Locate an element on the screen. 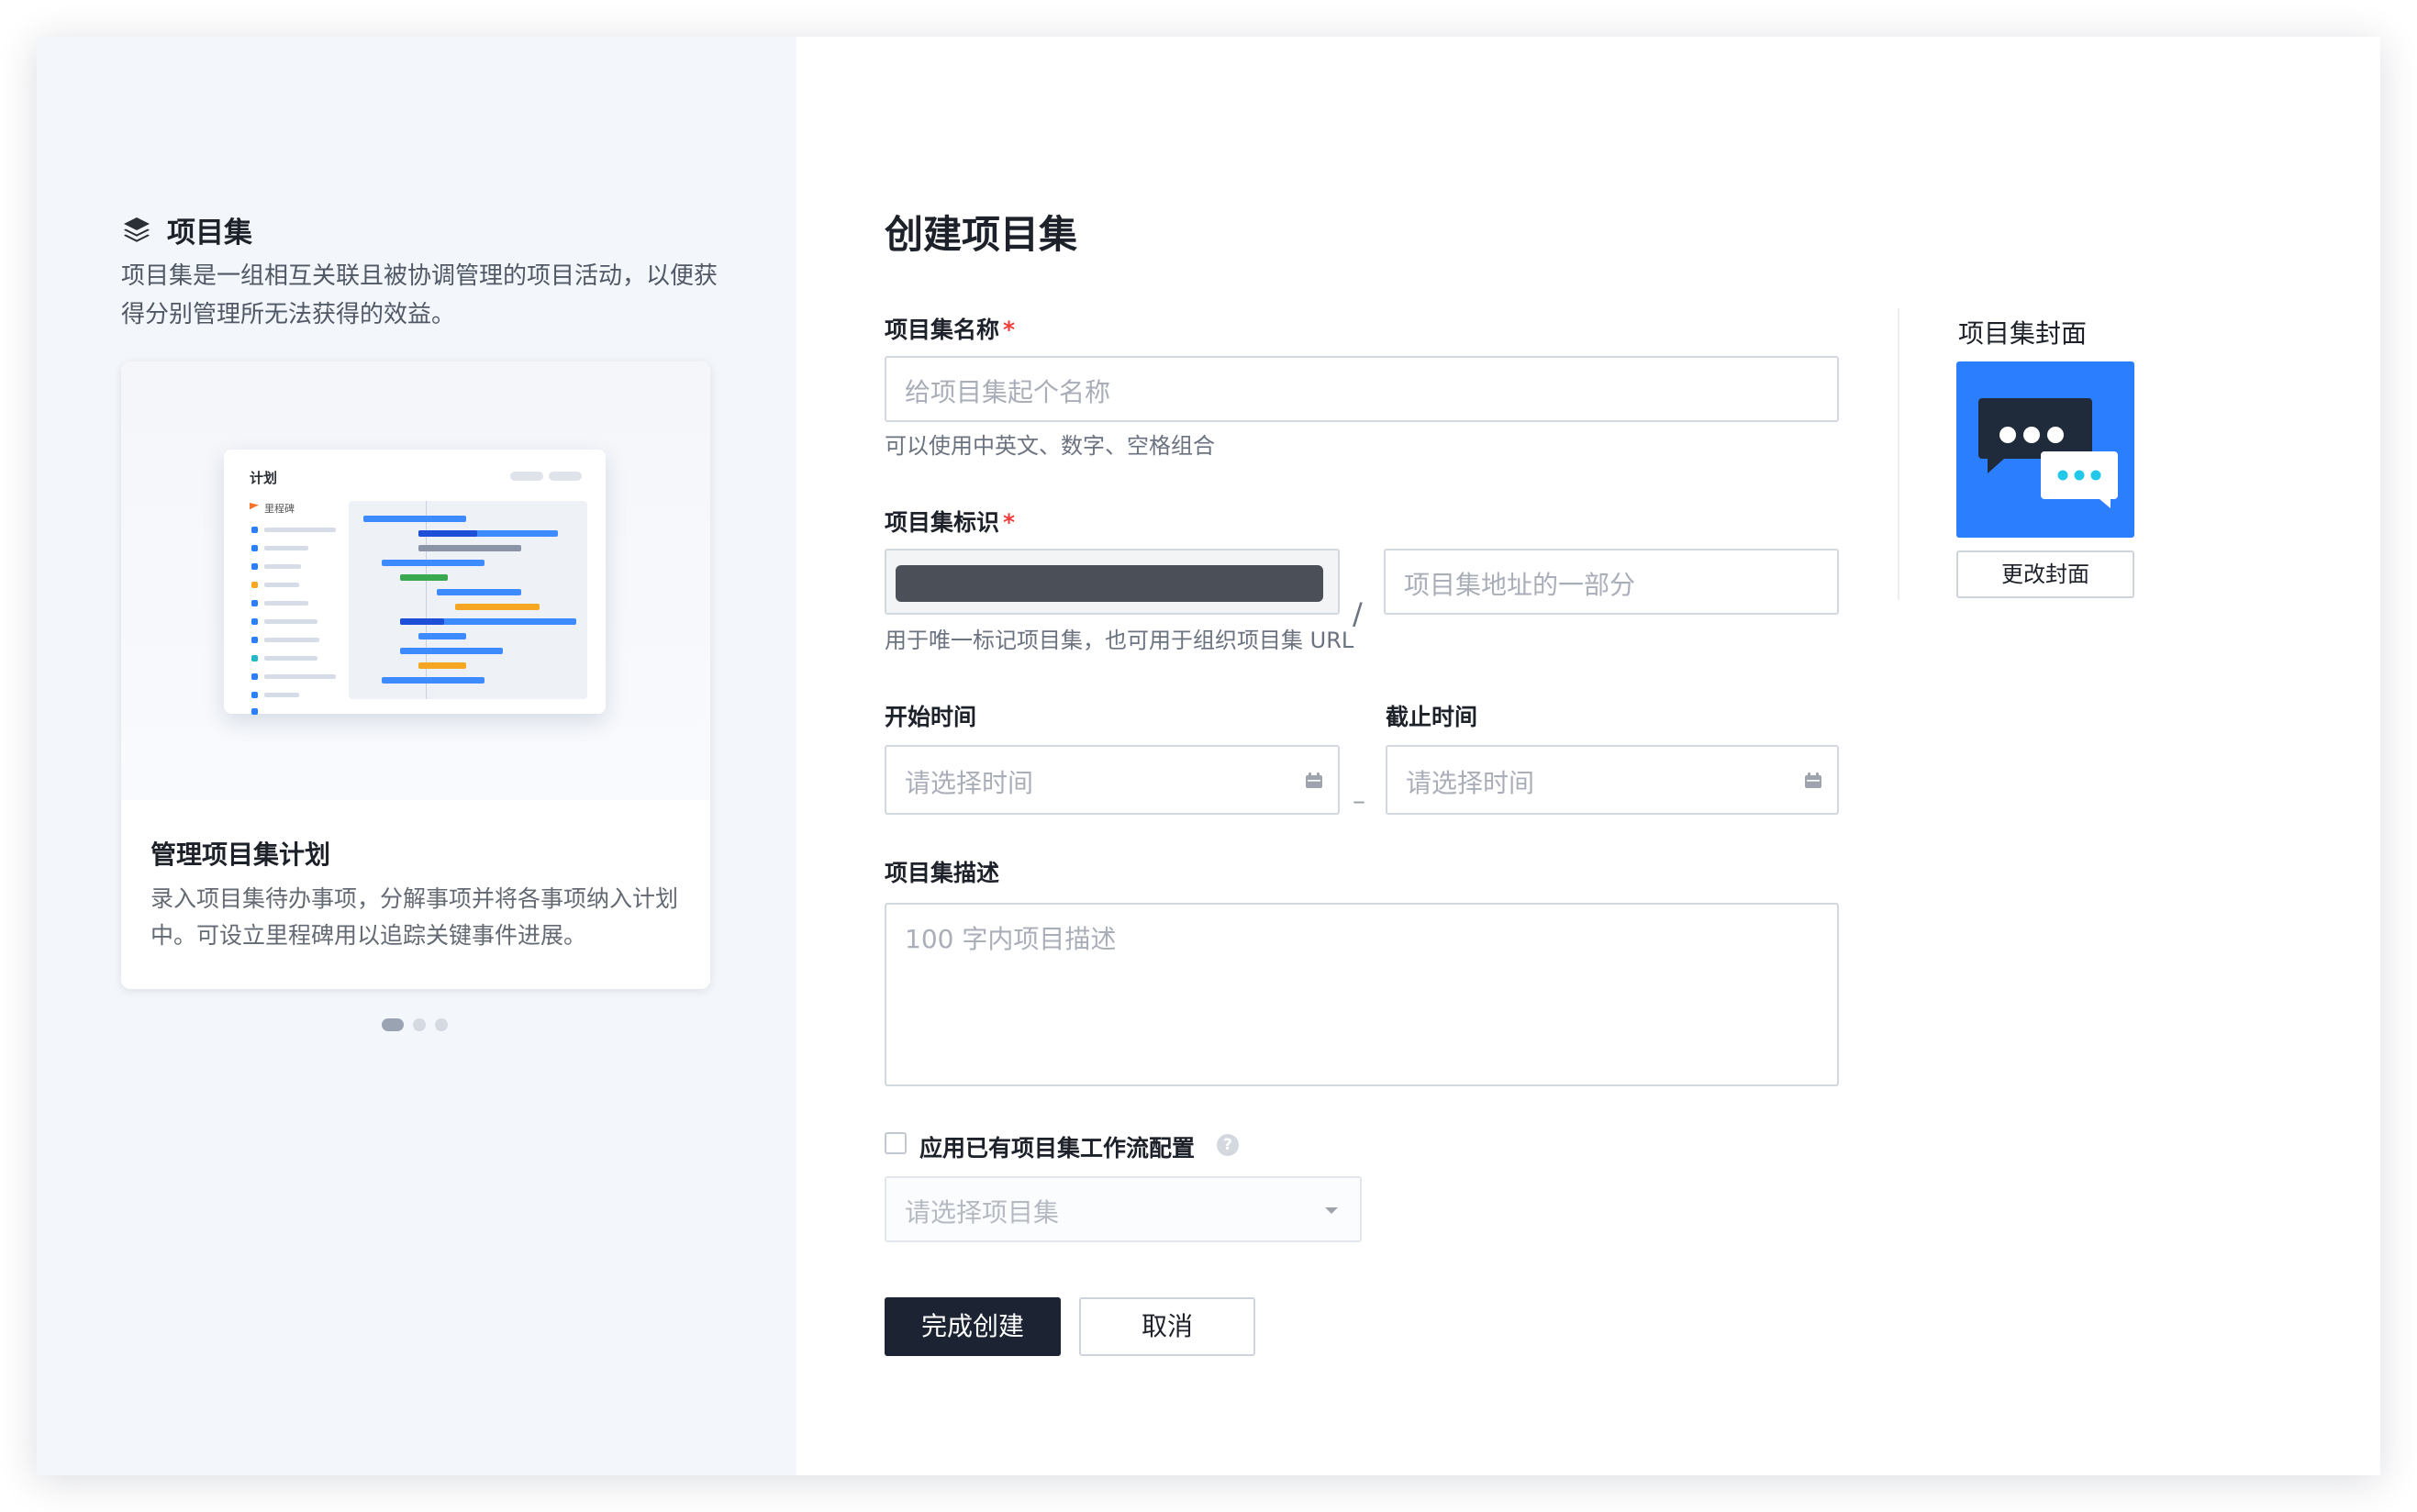  redacted-prefix is located at coordinates (1109, 583).